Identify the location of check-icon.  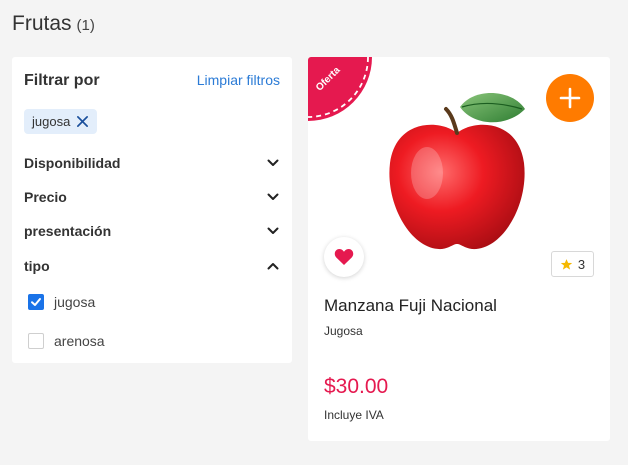
(36, 302).